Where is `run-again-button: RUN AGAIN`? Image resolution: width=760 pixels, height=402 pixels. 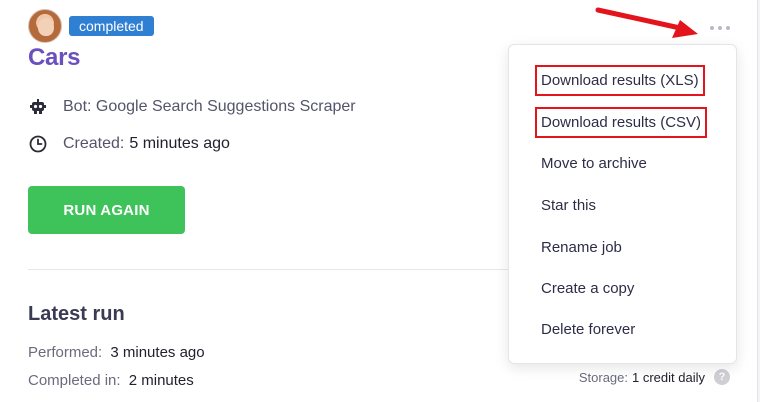 run-again-button: RUN AGAIN is located at coordinates (106, 210).